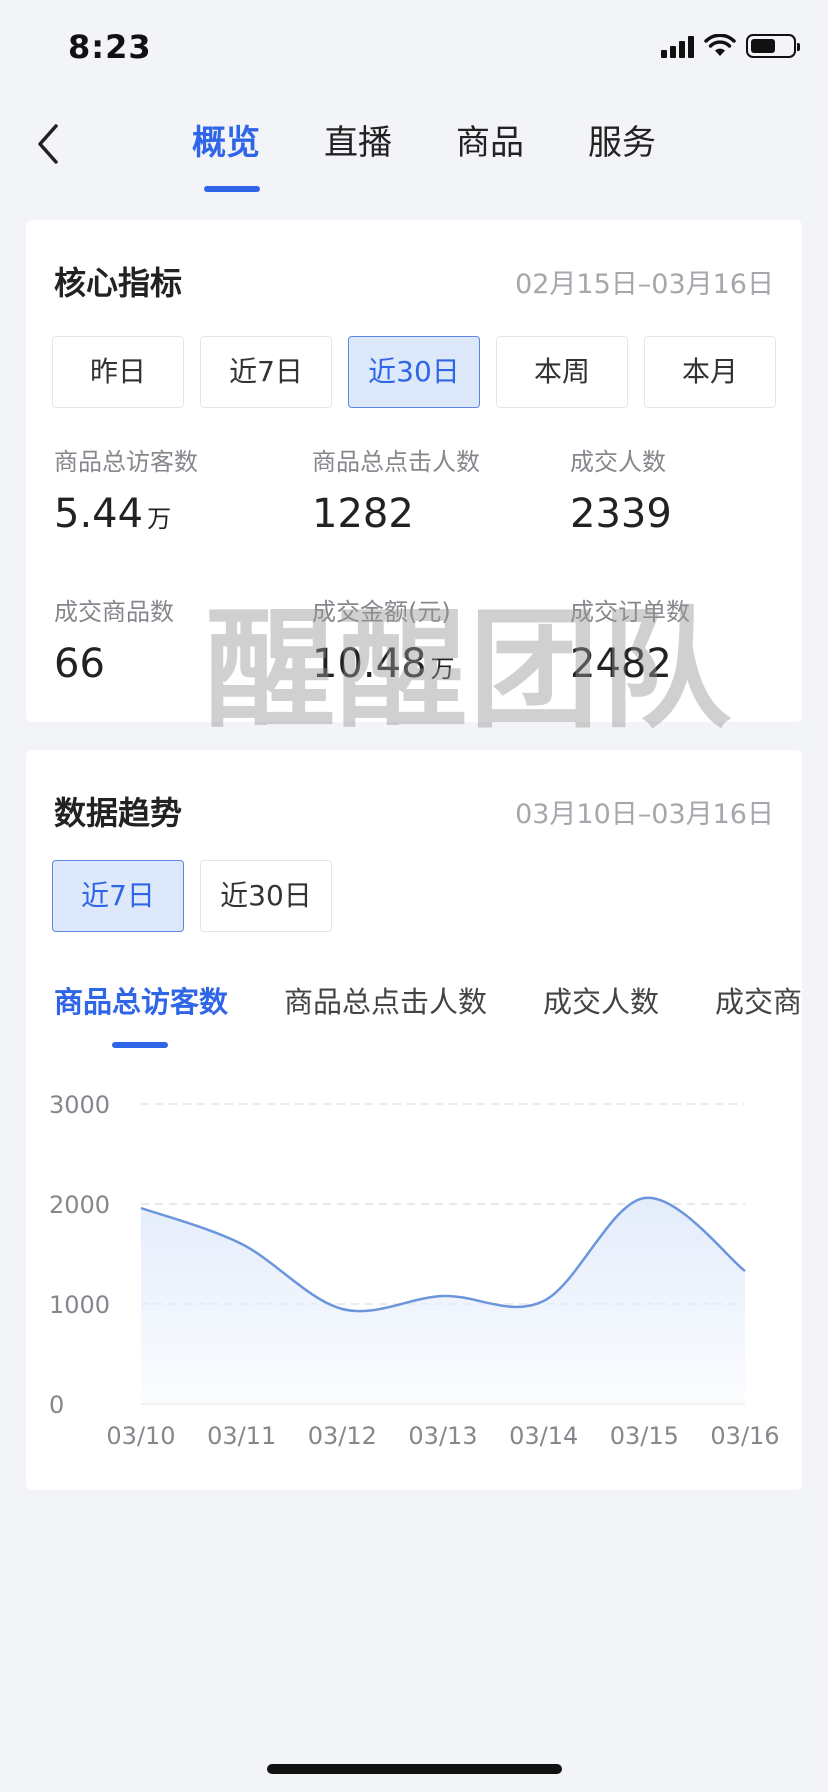  I want to click on nav-tabs: 概览 直播 商品 服务, so click(424, 158).